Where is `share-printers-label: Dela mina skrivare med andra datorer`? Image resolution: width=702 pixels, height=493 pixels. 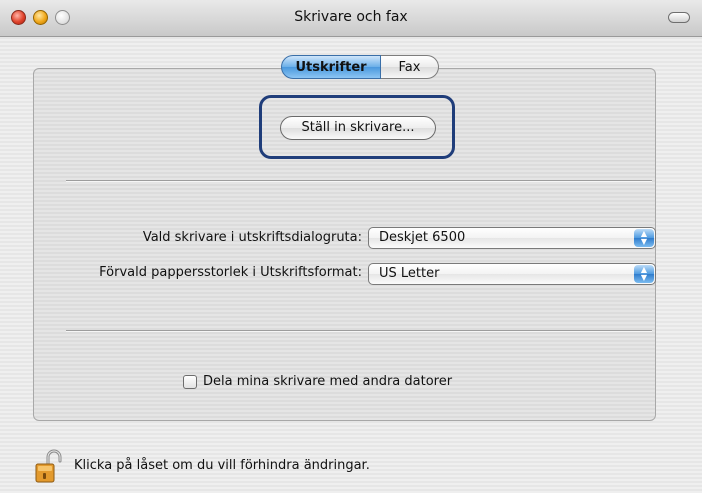 share-printers-label: Dela mina skrivare med andra datorer is located at coordinates (327, 381).